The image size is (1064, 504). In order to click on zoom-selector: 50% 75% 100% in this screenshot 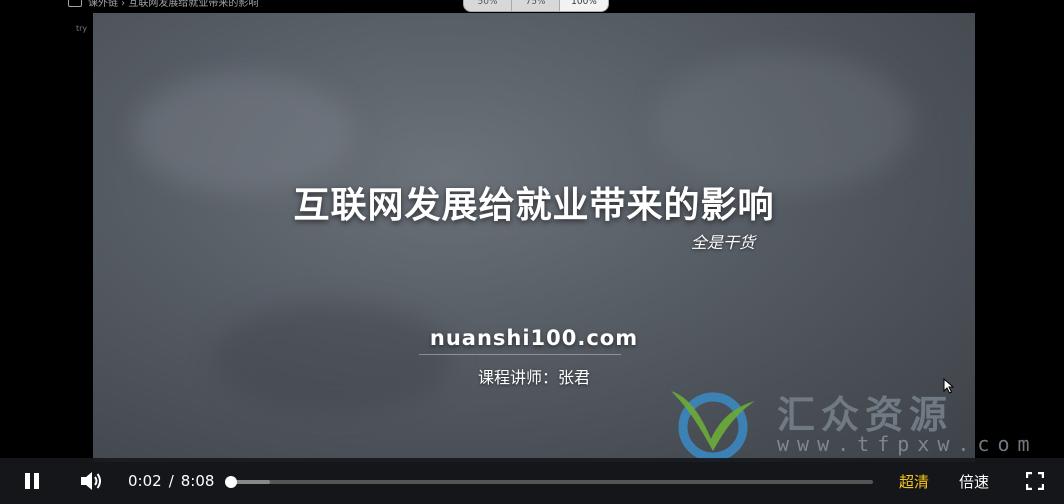, I will do `click(536, 6)`.